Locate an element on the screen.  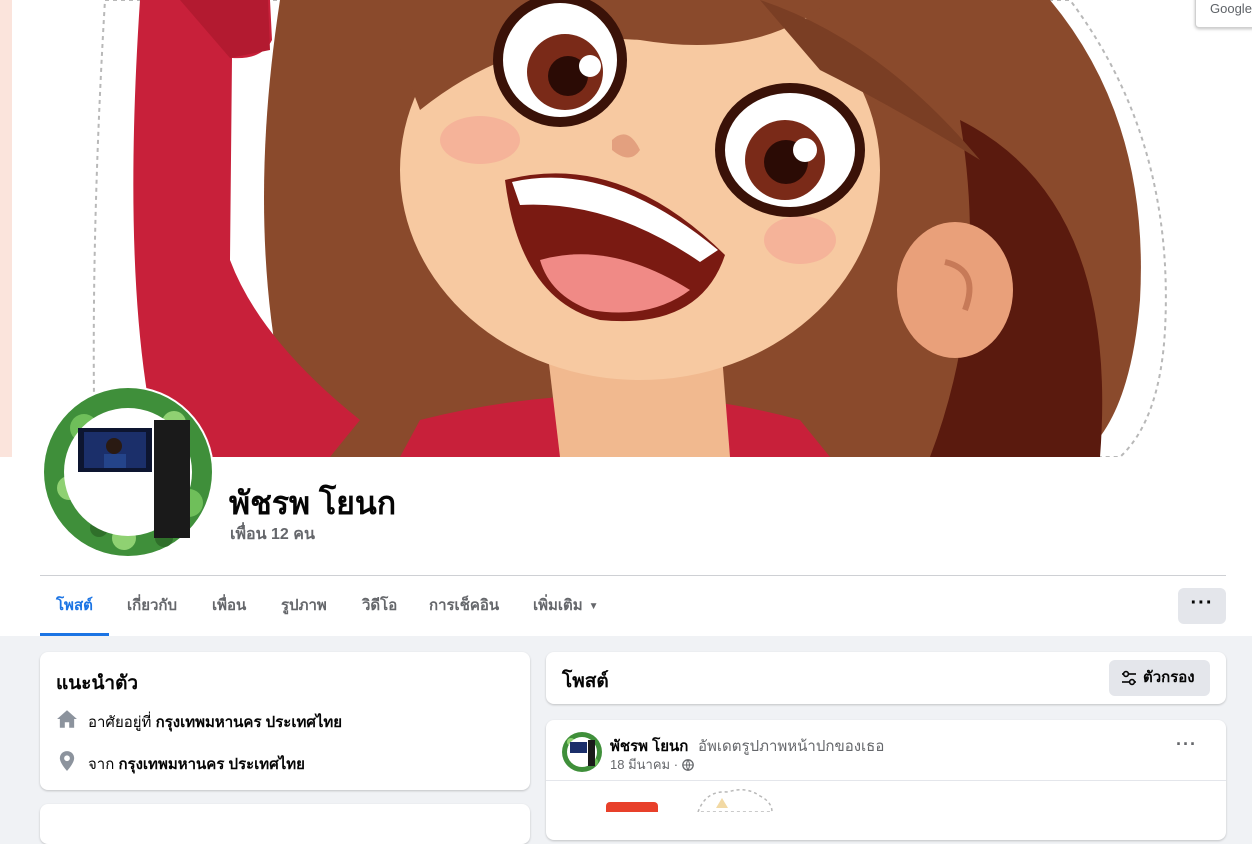
filter-button: ตัวกรอง is located at coordinates (1159, 678).